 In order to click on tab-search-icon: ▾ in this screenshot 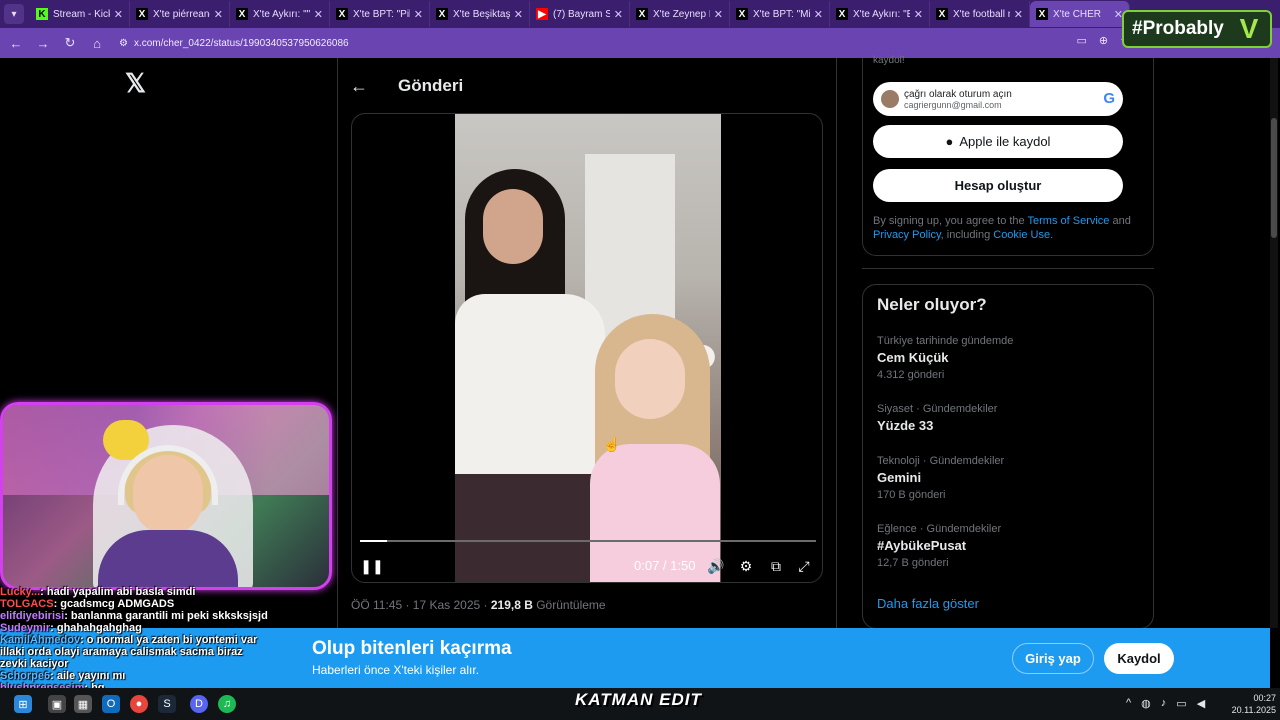, I will do `click(14, 14)`.